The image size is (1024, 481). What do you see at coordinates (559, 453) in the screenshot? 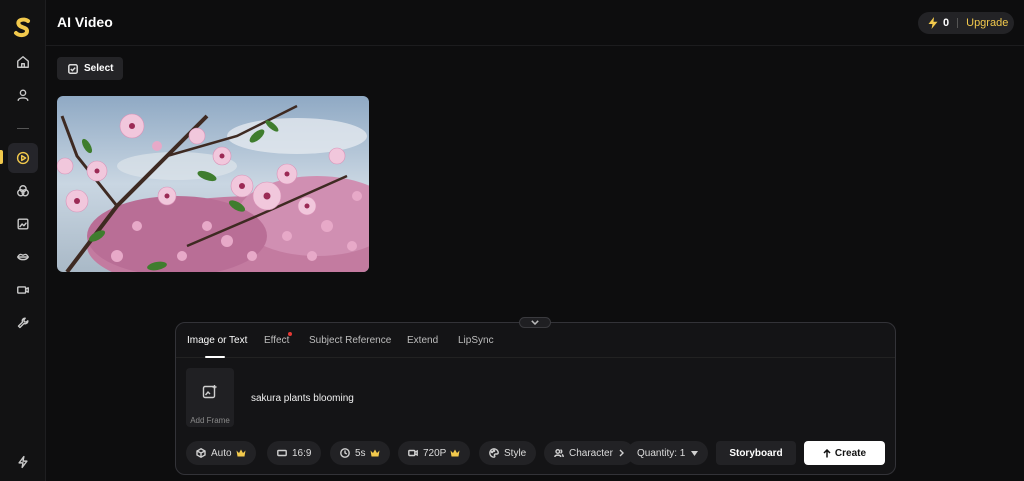
I see `users-icon` at bounding box center [559, 453].